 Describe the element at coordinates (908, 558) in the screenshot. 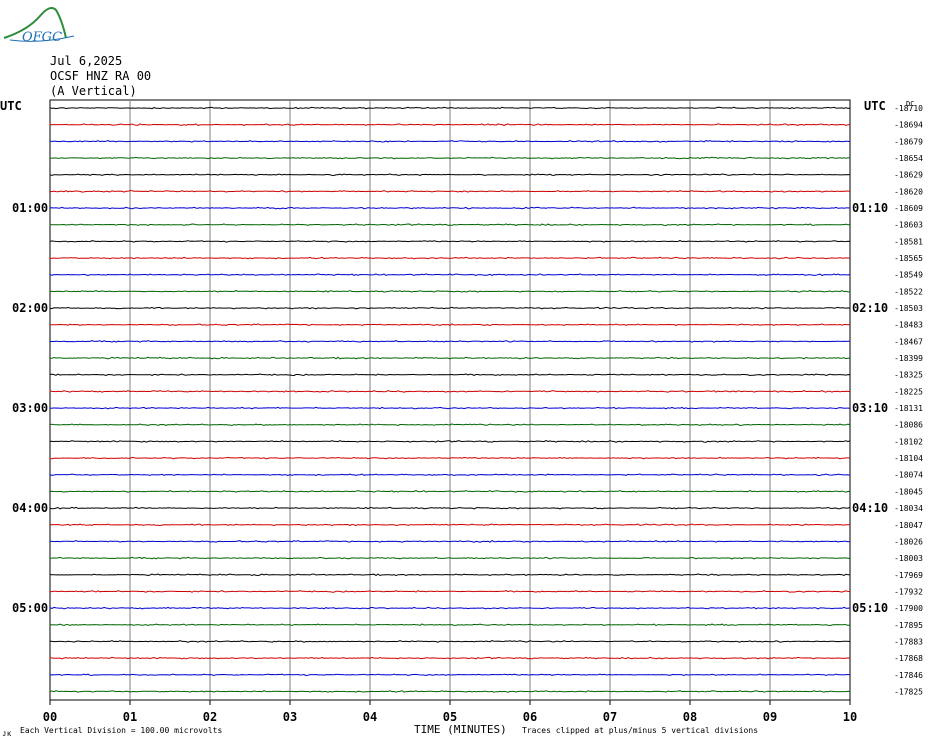

I see `trace-offset-label: -18003` at that location.